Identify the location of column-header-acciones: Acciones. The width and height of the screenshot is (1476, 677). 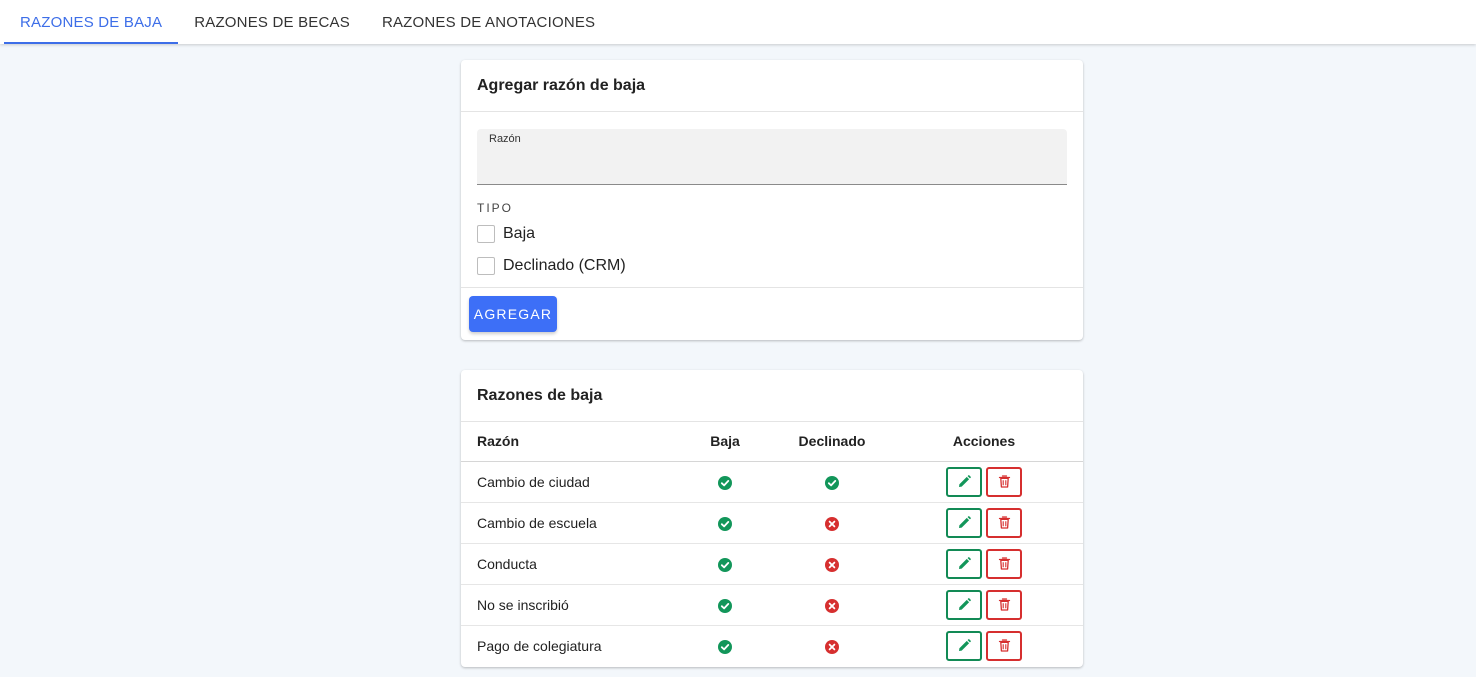
(984, 442).